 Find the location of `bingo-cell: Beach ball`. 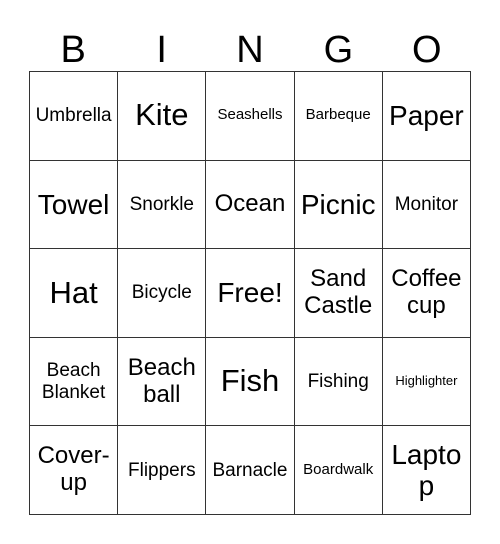

bingo-cell: Beach ball is located at coordinates (162, 382).